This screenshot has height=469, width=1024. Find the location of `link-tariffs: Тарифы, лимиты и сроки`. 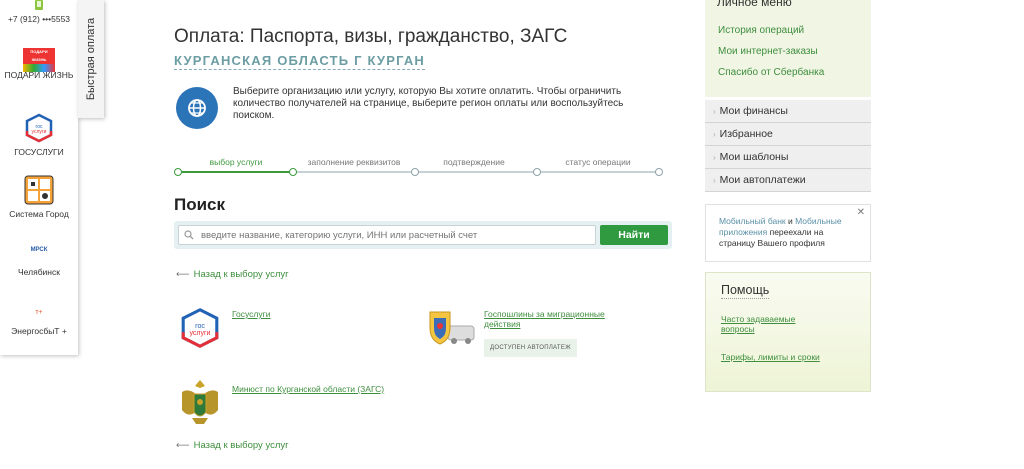

link-tariffs: Тарифы, лимиты и сроки is located at coordinates (776, 357).